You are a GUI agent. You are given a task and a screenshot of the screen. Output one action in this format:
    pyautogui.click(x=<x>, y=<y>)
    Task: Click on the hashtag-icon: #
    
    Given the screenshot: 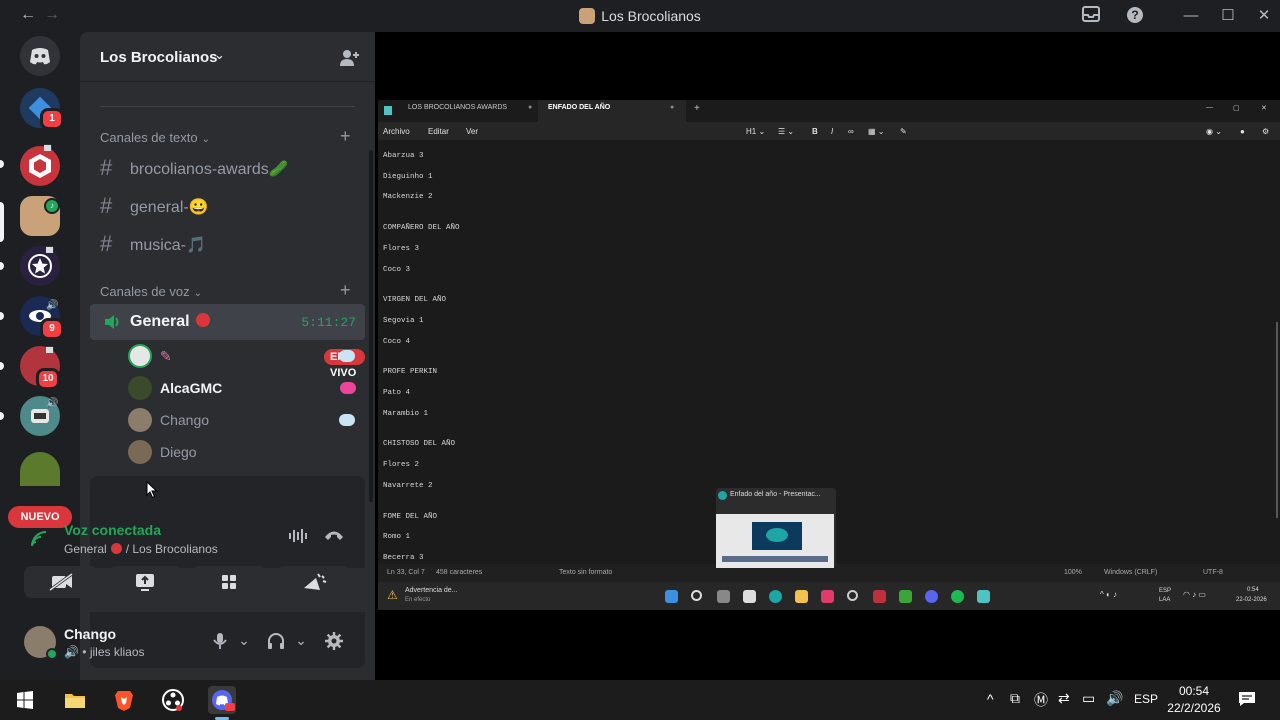 What is the action you would take?
    pyautogui.click(x=106, y=243)
    